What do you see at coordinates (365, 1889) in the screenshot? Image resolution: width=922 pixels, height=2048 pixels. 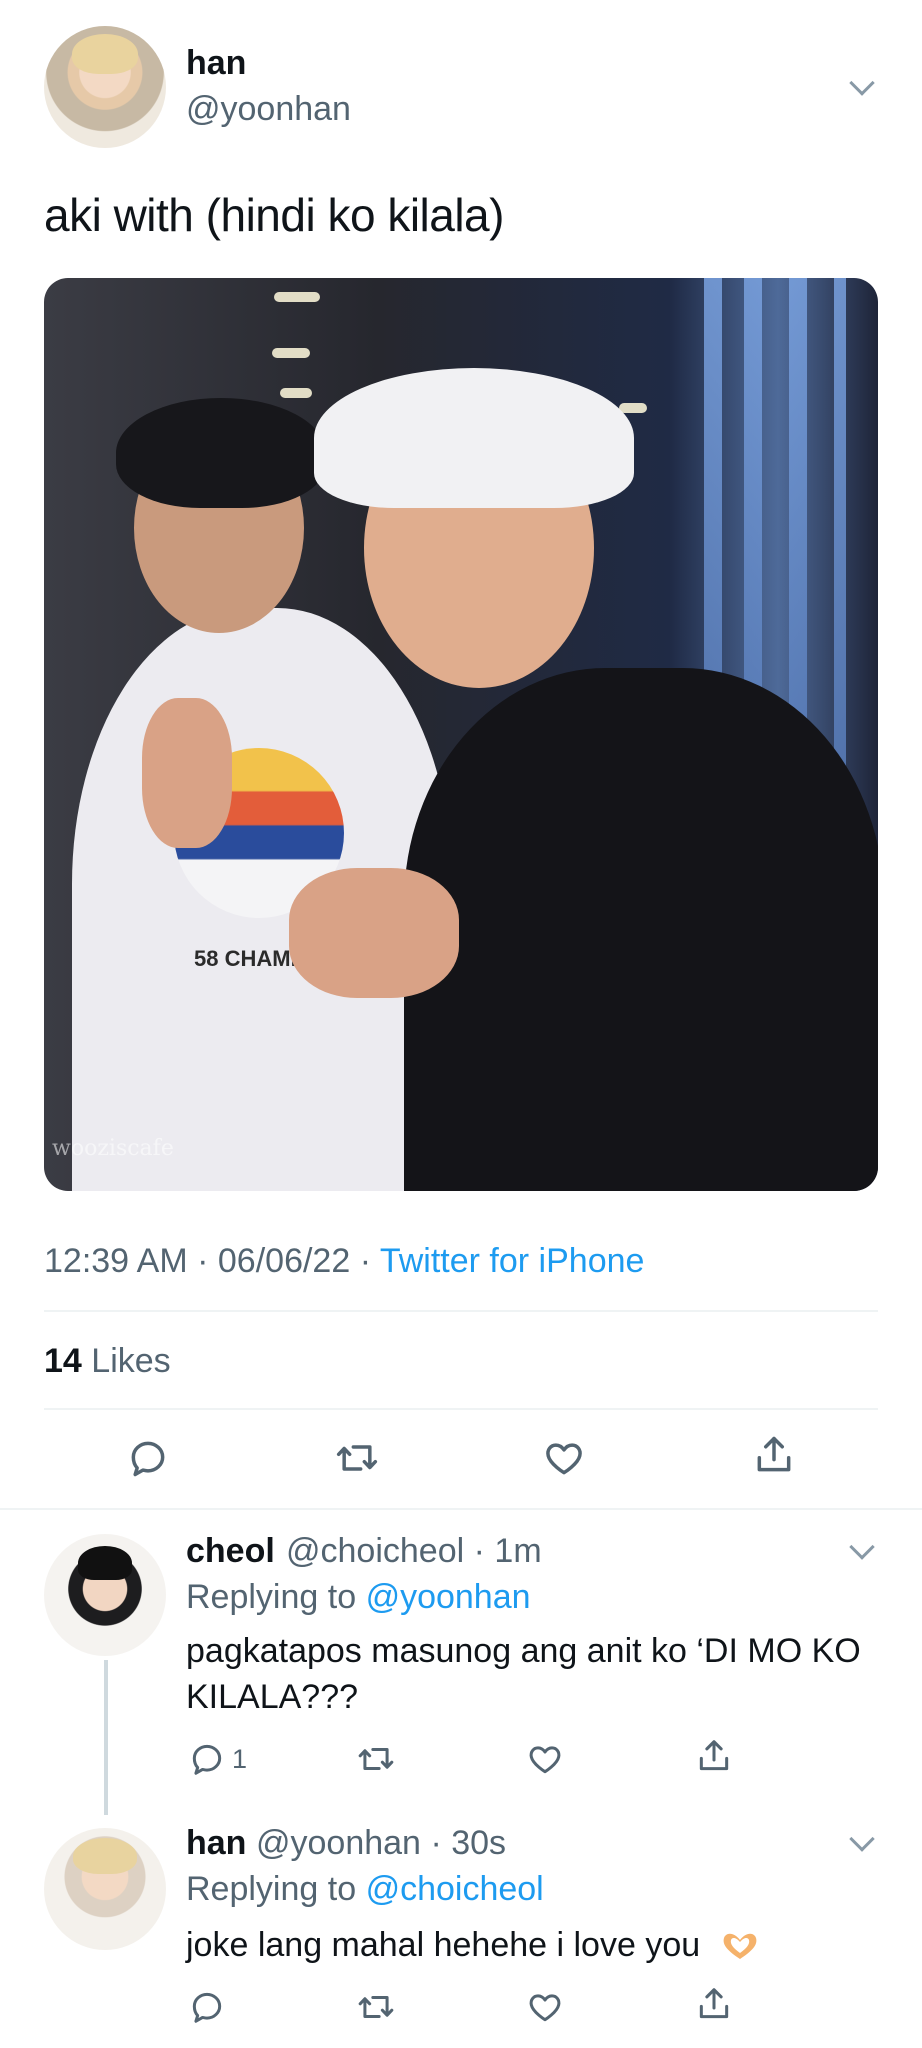 I see `replying-to: Replying to @choicheol` at bounding box center [365, 1889].